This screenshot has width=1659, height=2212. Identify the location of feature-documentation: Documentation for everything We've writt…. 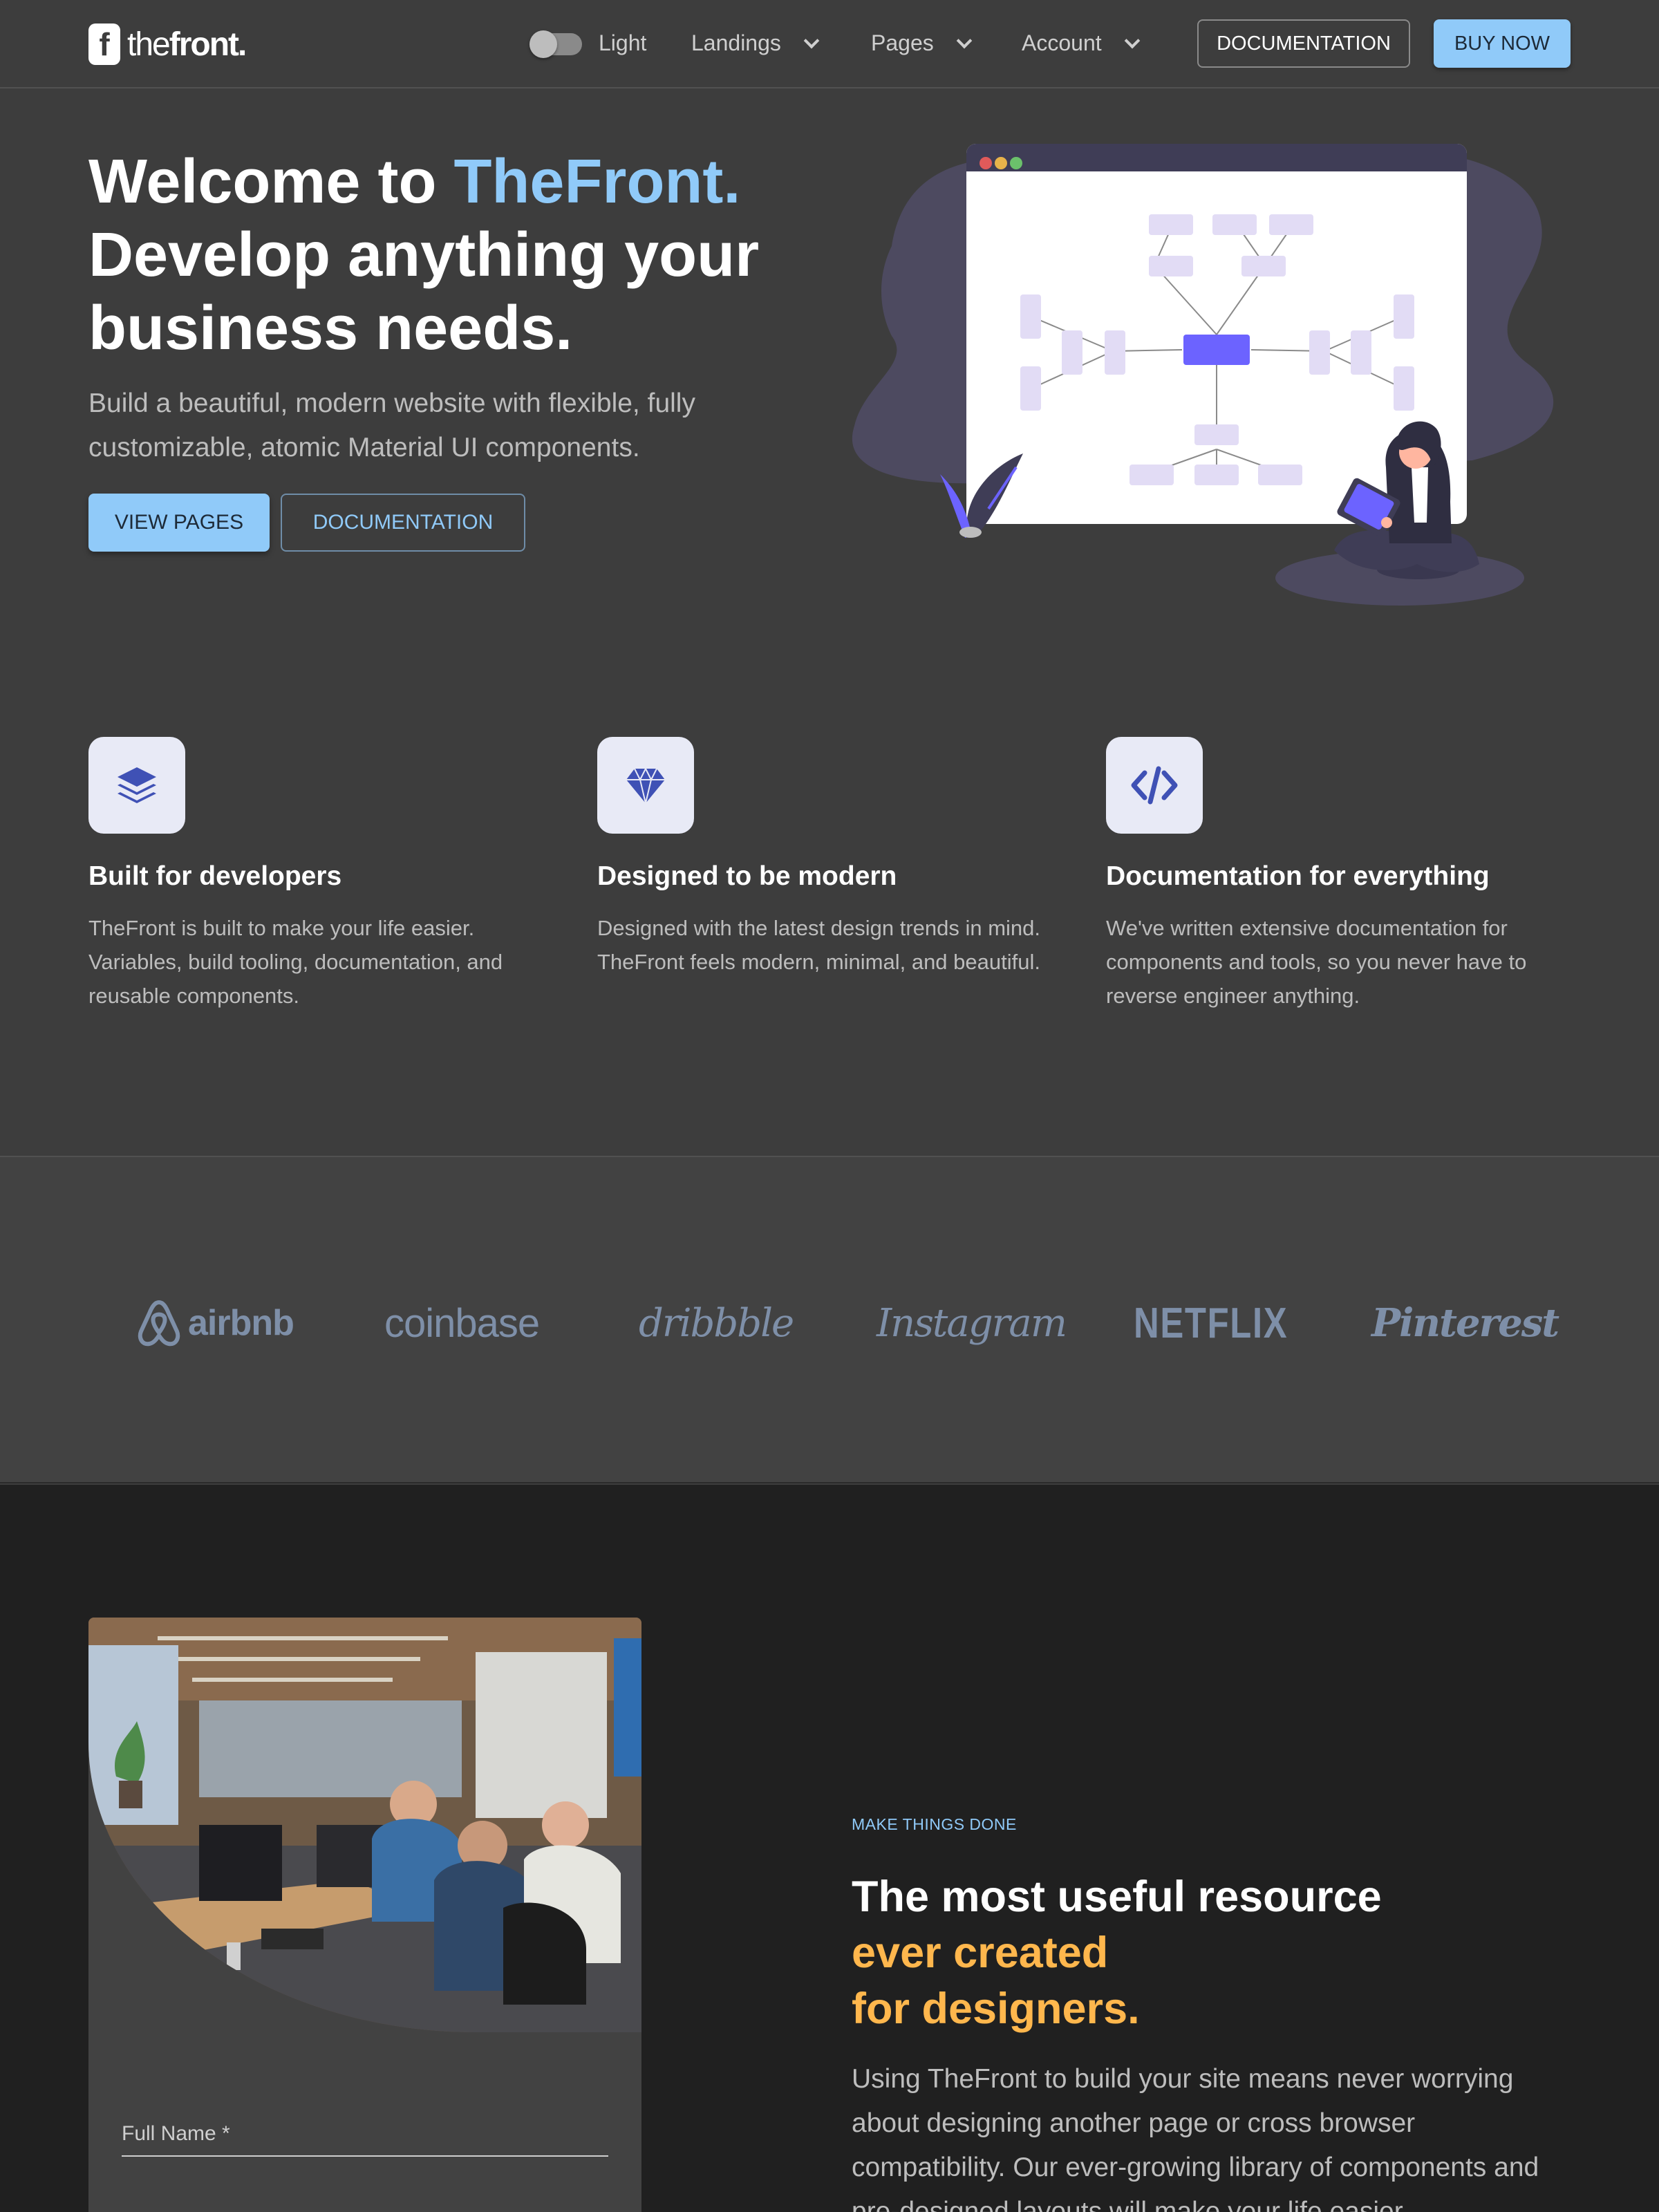
(1341, 875).